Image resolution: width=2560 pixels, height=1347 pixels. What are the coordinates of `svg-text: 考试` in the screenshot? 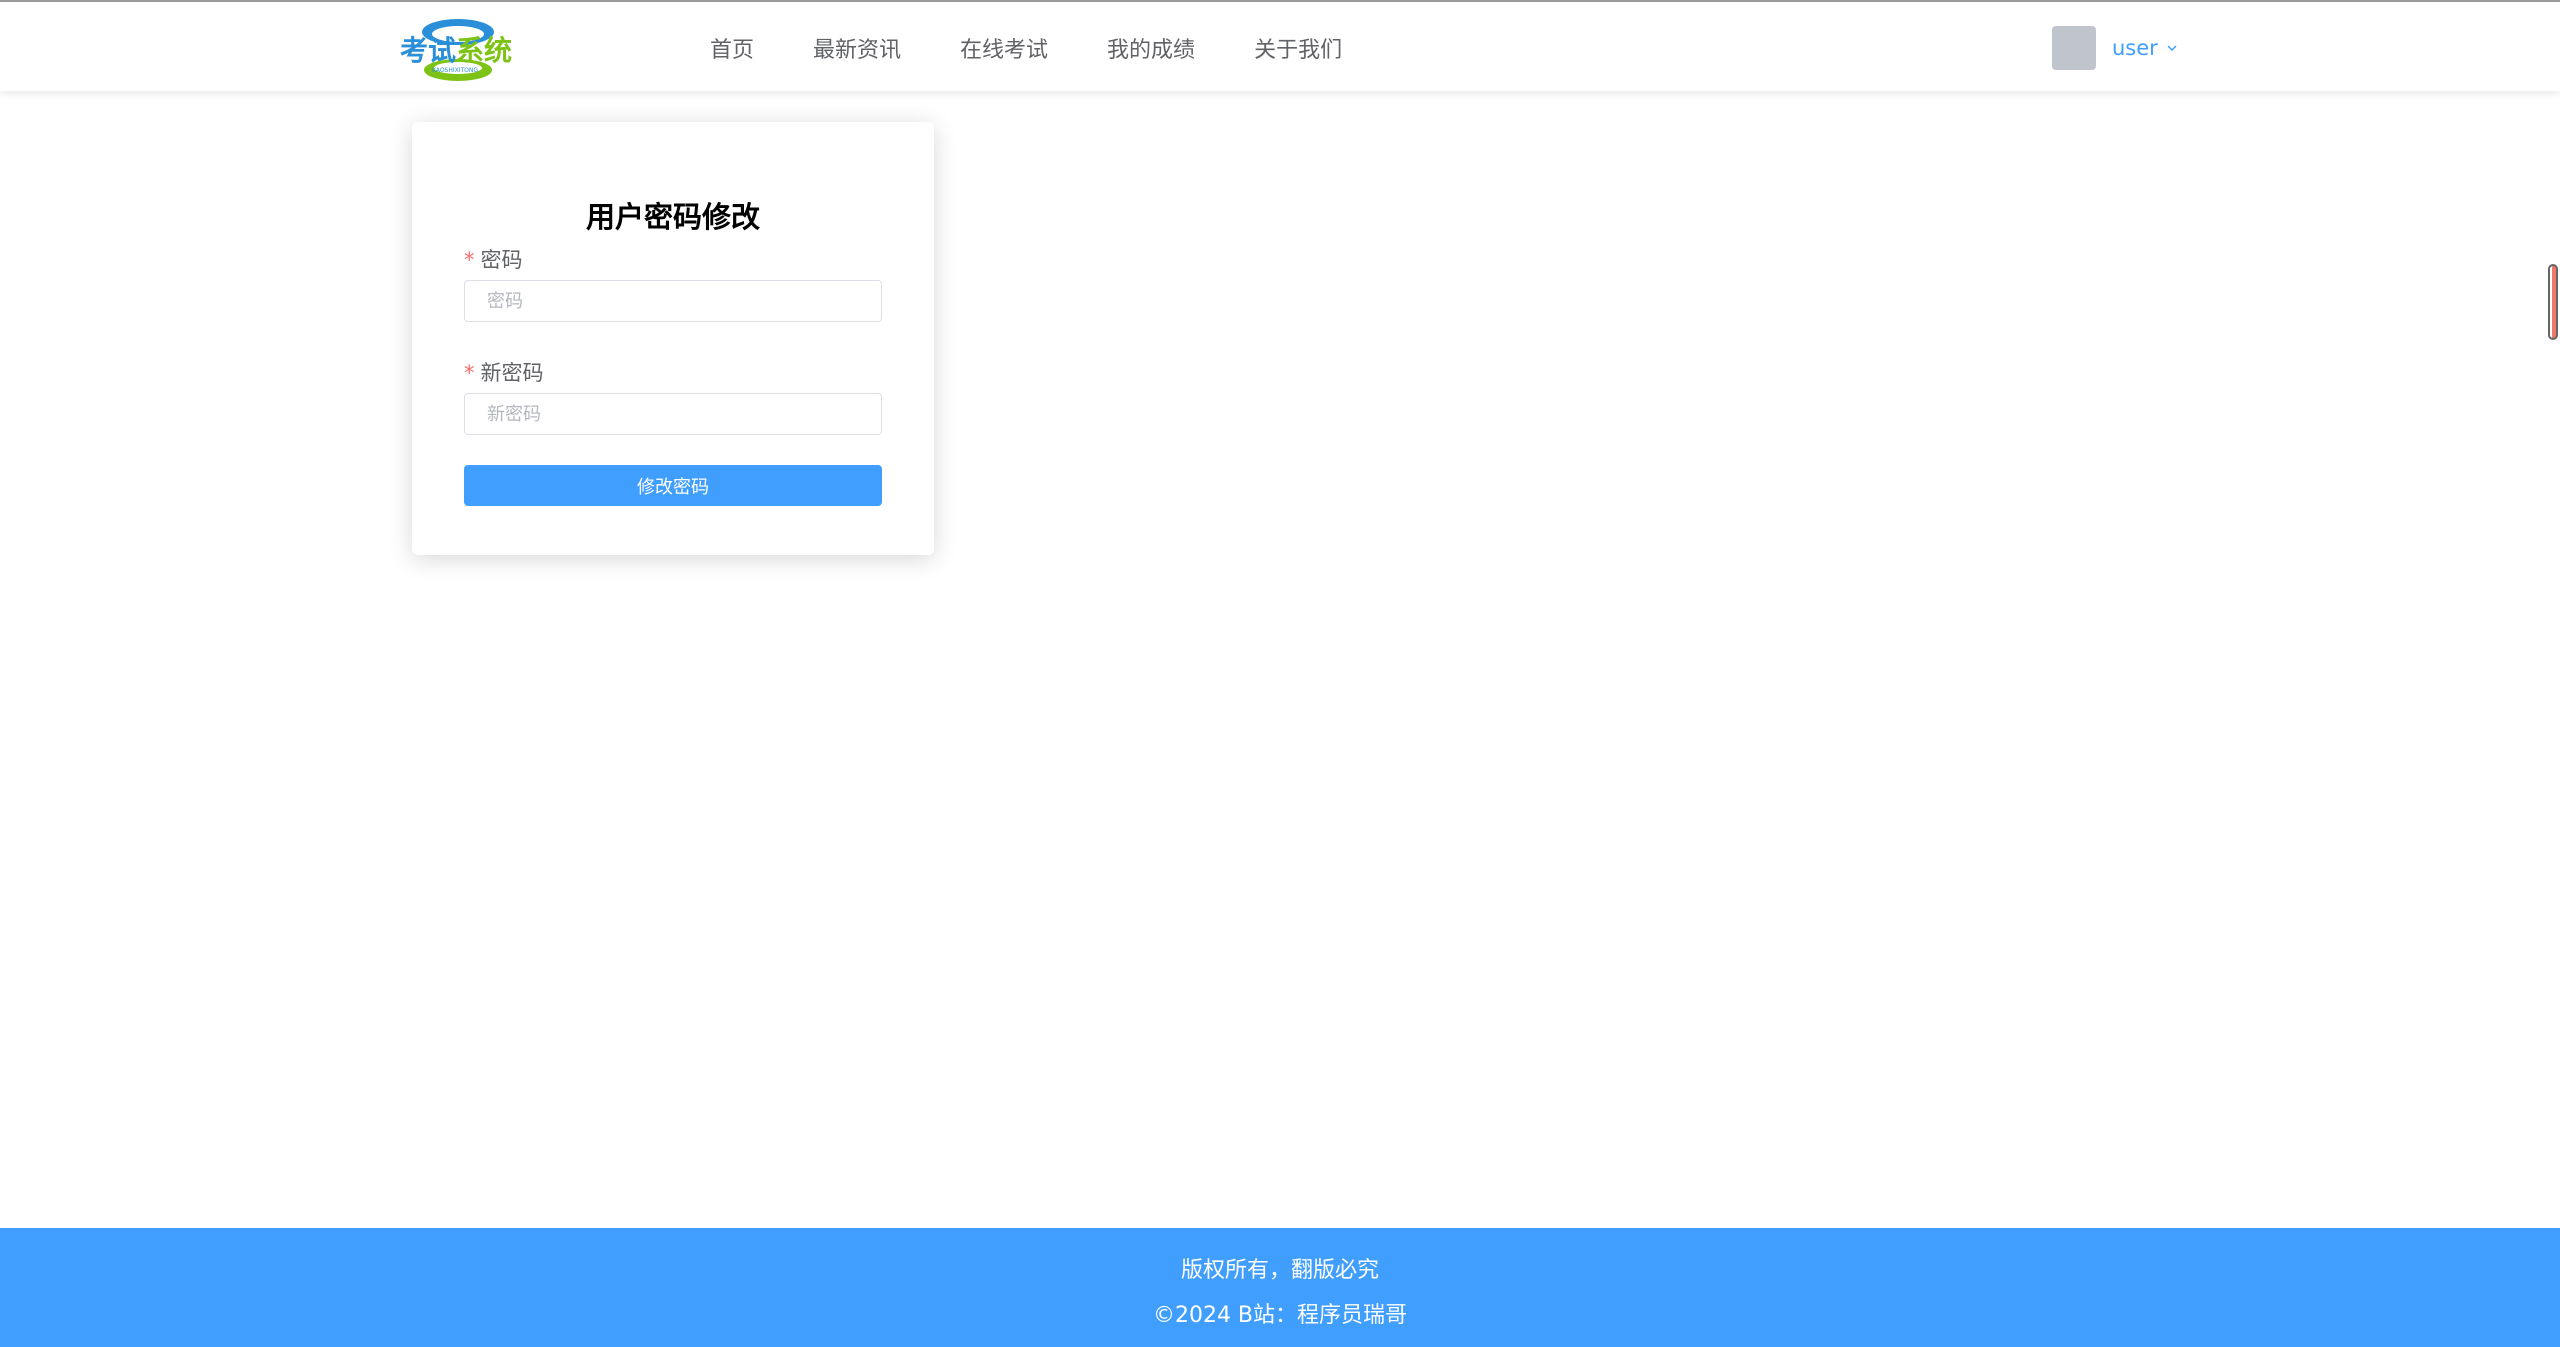 It's located at (428, 50).